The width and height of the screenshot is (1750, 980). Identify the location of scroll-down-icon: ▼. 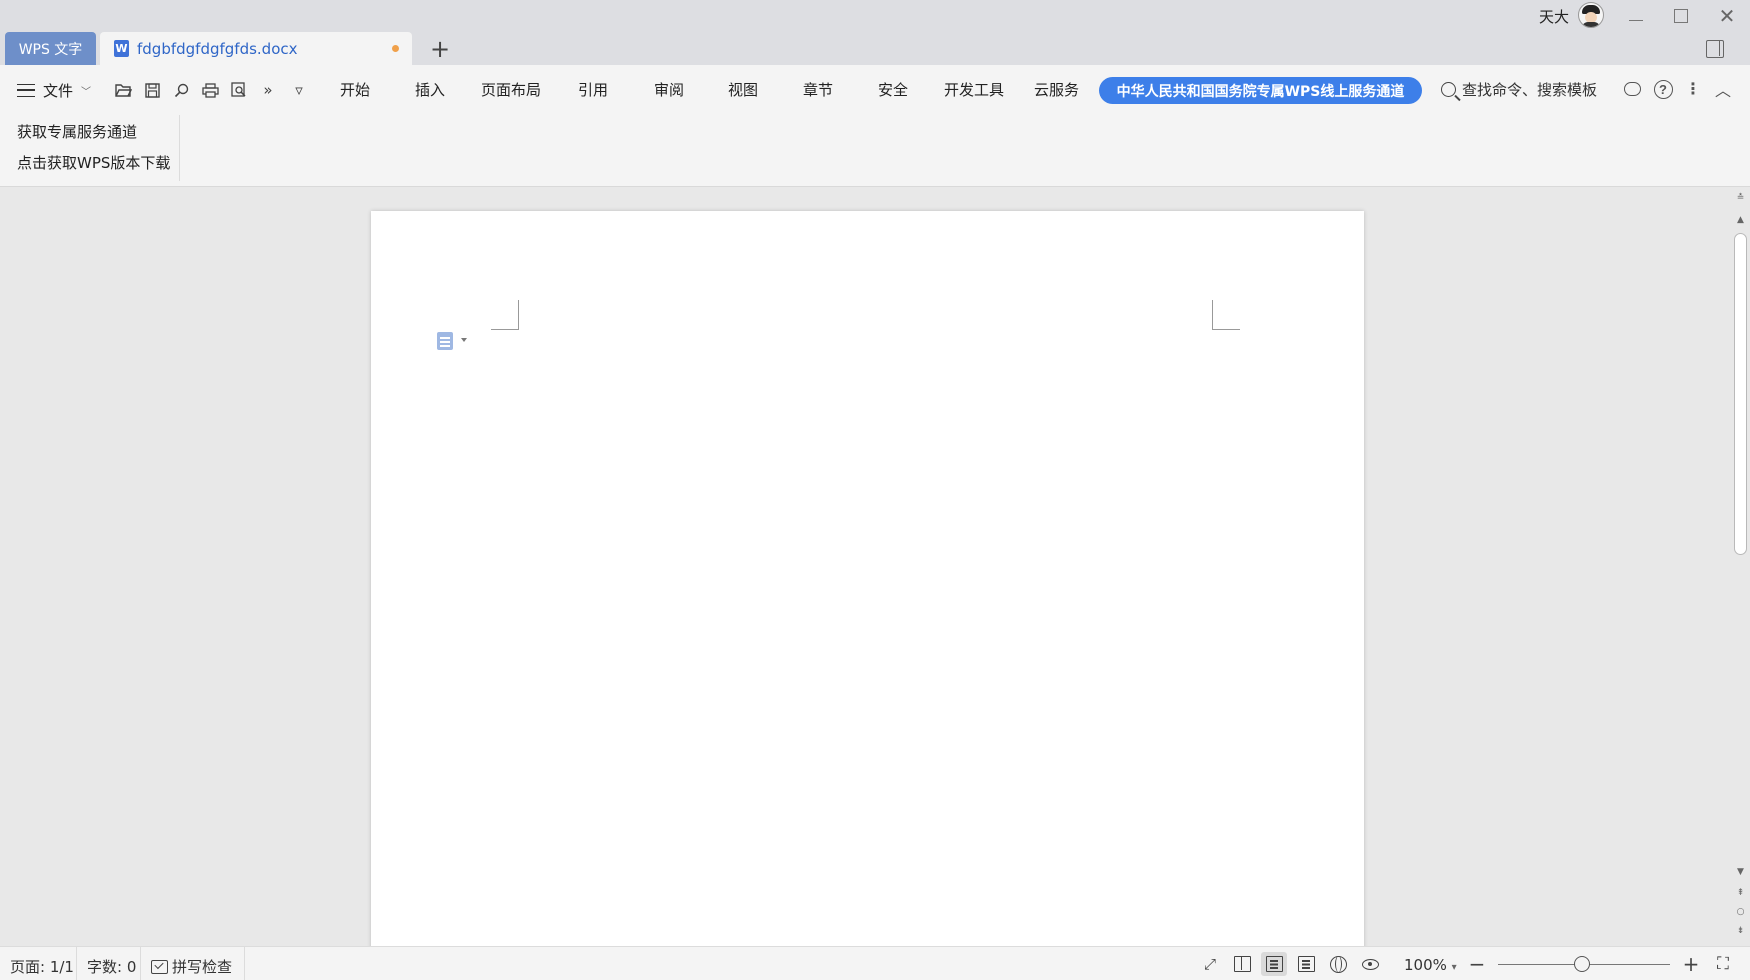
(1740, 872).